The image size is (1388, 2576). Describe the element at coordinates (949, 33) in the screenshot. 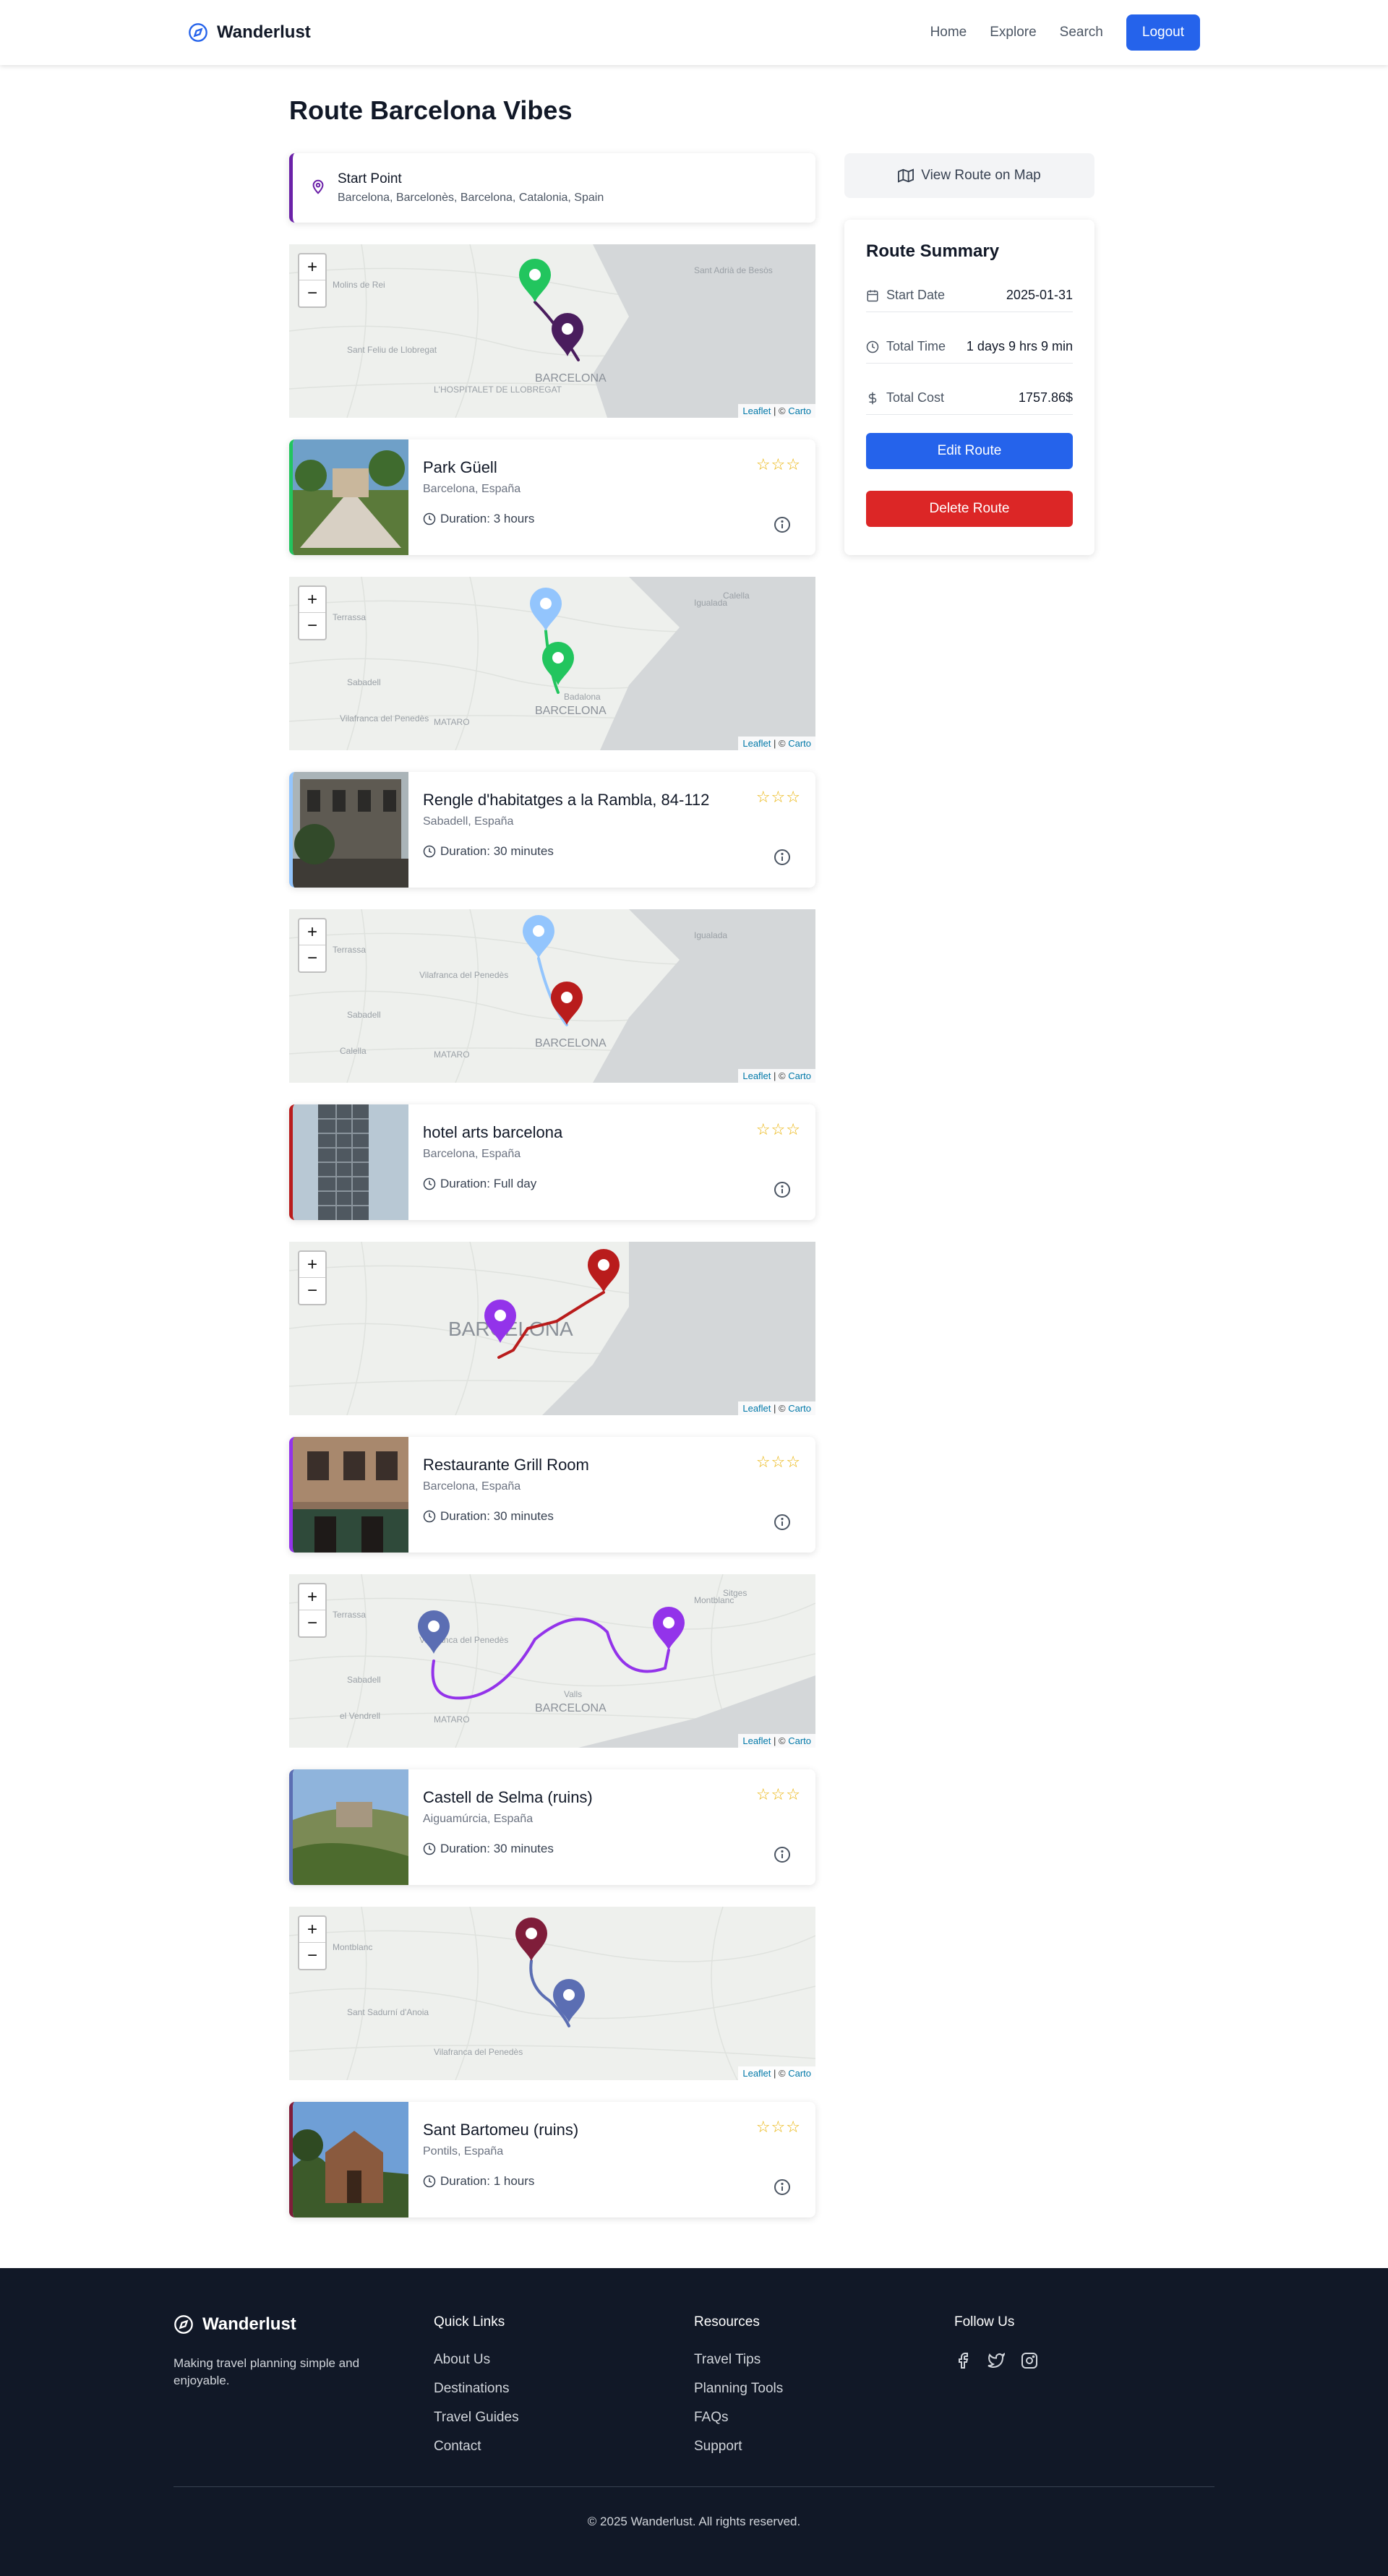

I see `nav-home-link: Home` at that location.